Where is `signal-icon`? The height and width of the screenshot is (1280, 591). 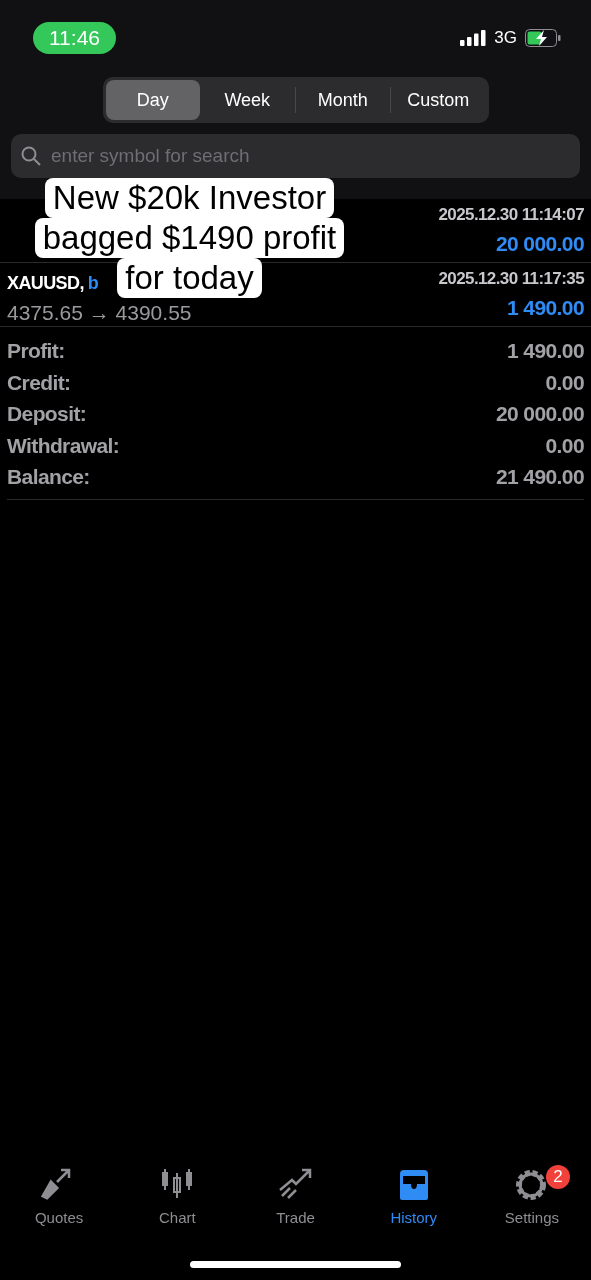
signal-icon is located at coordinates (473, 38).